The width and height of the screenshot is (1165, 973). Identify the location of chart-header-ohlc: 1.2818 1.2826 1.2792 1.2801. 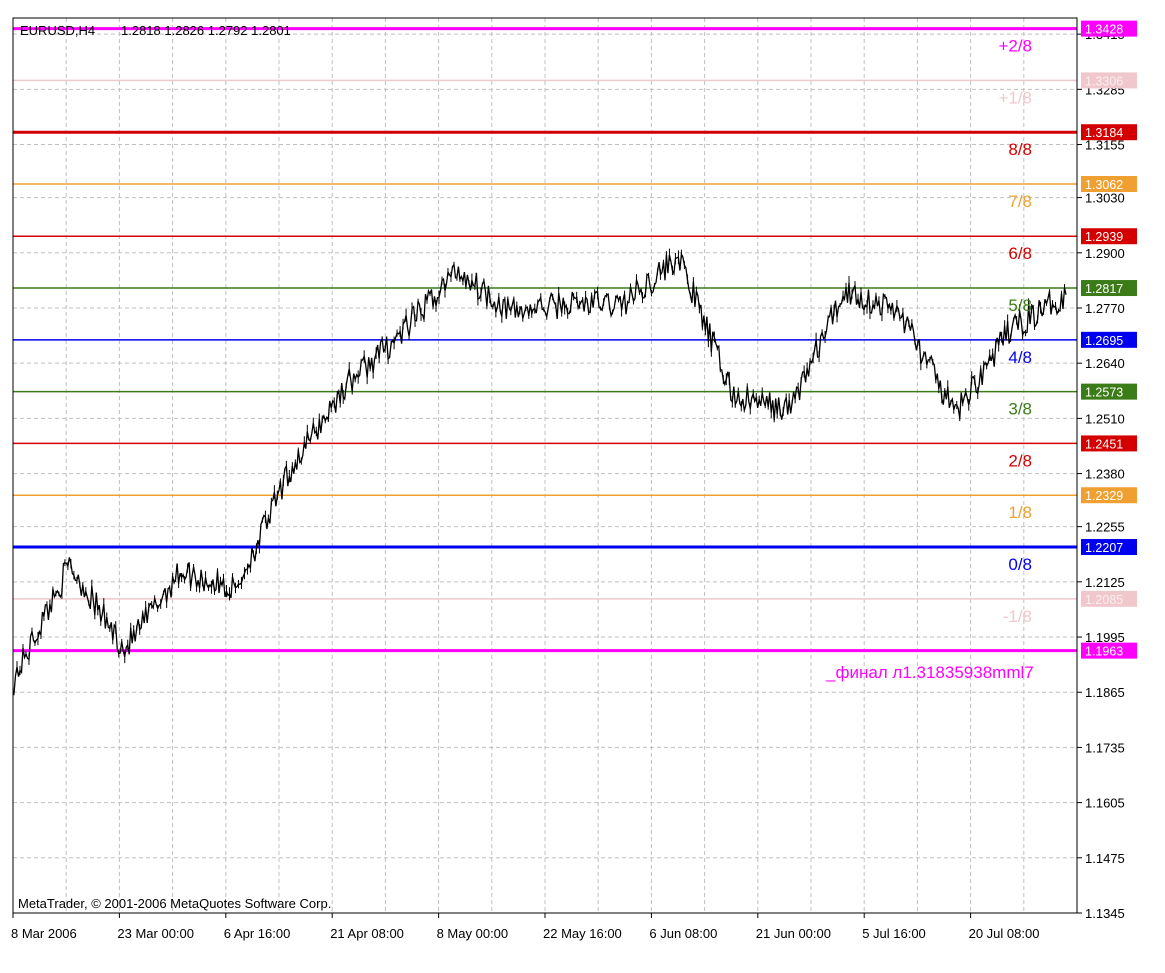
(206, 30).